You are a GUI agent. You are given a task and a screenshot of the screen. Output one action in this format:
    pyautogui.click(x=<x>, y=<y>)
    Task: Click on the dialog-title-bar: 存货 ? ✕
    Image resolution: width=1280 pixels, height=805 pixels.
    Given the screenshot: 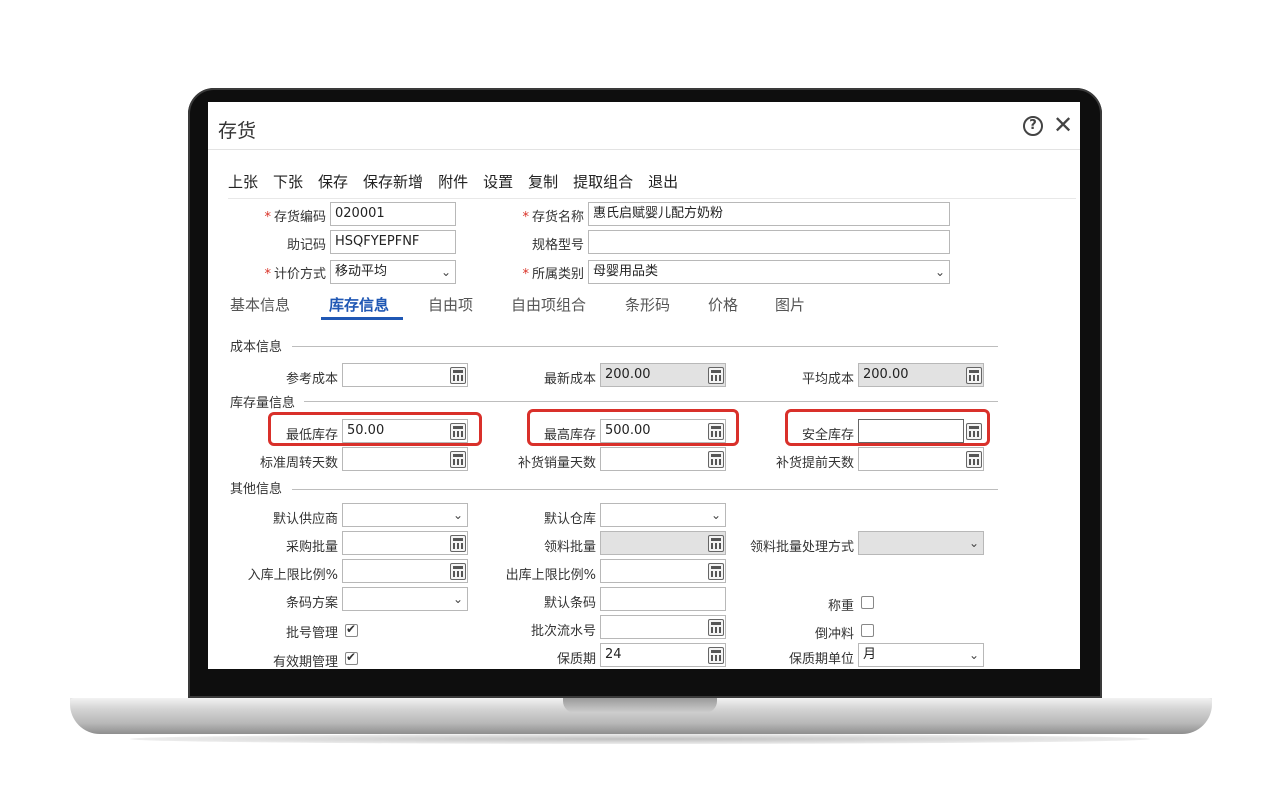 What is the action you would take?
    pyautogui.click(x=644, y=126)
    